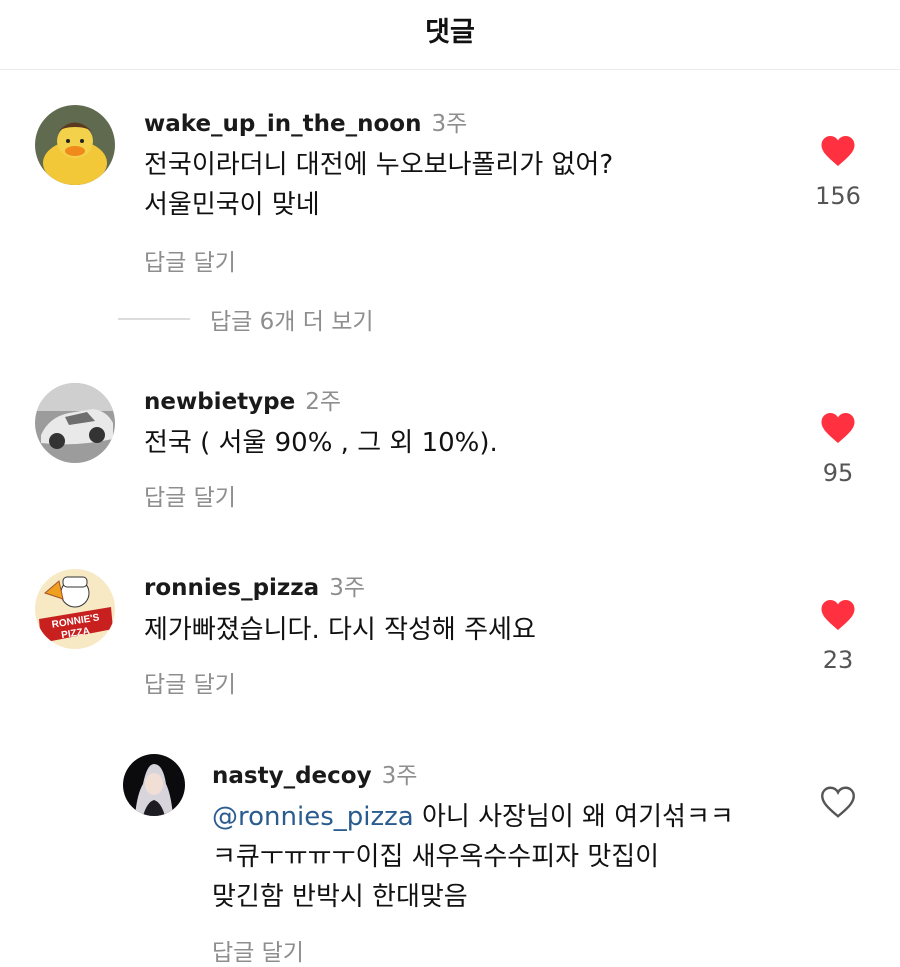 The width and height of the screenshot is (900, 967). I want to click on duck-avatar-icon, so click(75, 145).